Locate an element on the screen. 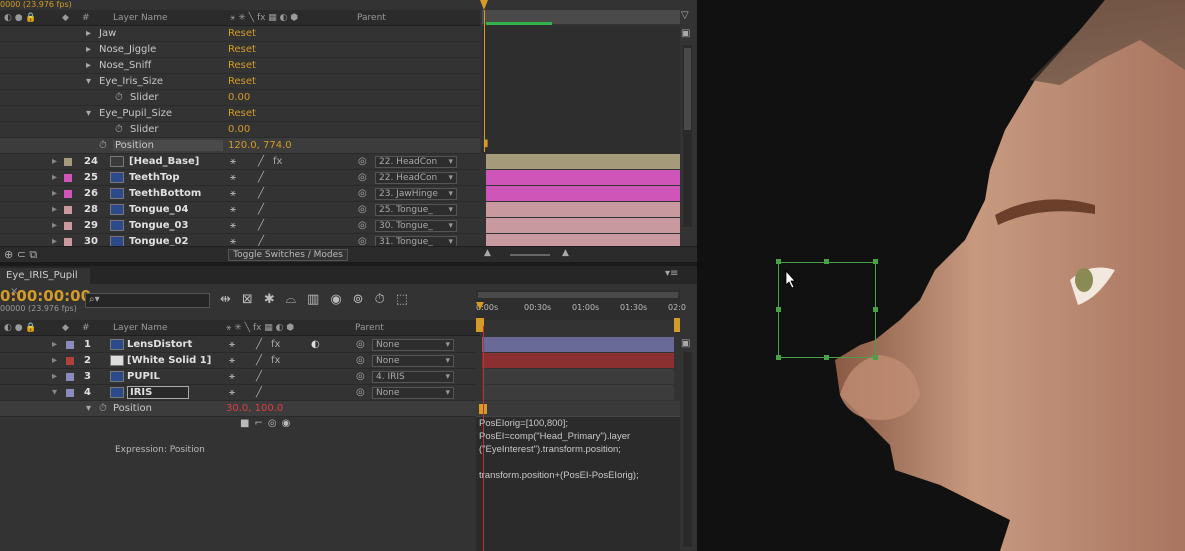  frame-blend-icon: ▥ is located at coordinates (318, 299).